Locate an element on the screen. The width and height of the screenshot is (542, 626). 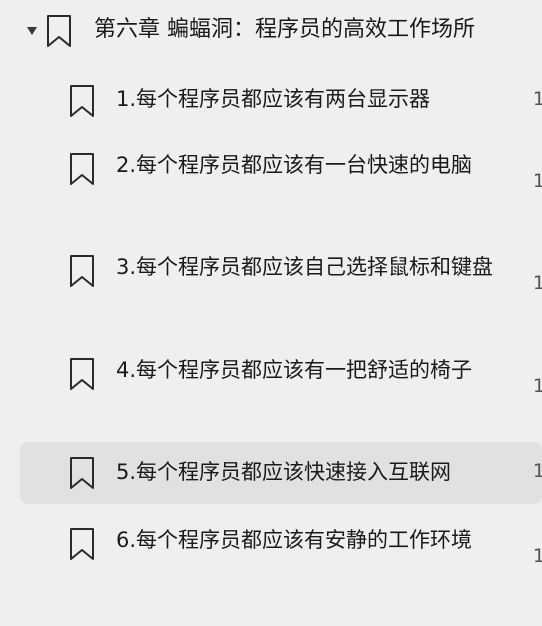
toc-item-6: 6.每个程序员都应该有安静的工作环境 1 is located at coordinates (281, 558).